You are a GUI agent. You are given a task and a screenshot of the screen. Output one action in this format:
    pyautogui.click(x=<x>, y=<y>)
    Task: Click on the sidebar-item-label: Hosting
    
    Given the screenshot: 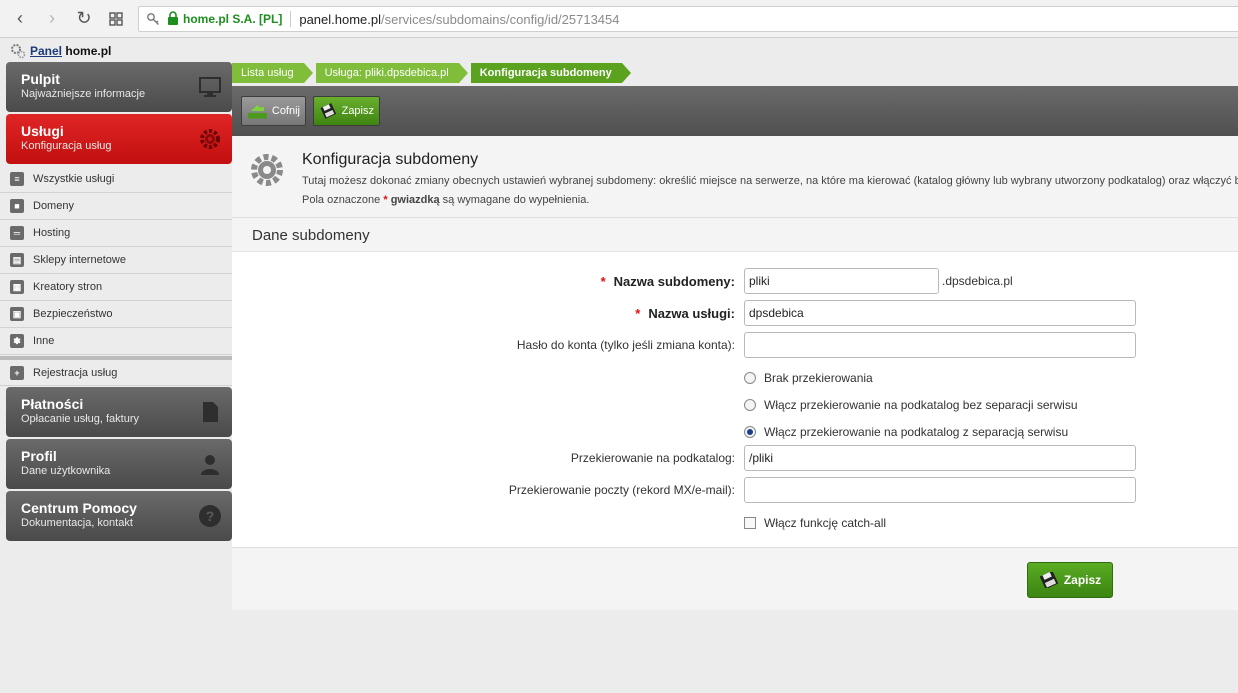 What is the action you would take?
    pyautogui.click(x=52, y=233)
    